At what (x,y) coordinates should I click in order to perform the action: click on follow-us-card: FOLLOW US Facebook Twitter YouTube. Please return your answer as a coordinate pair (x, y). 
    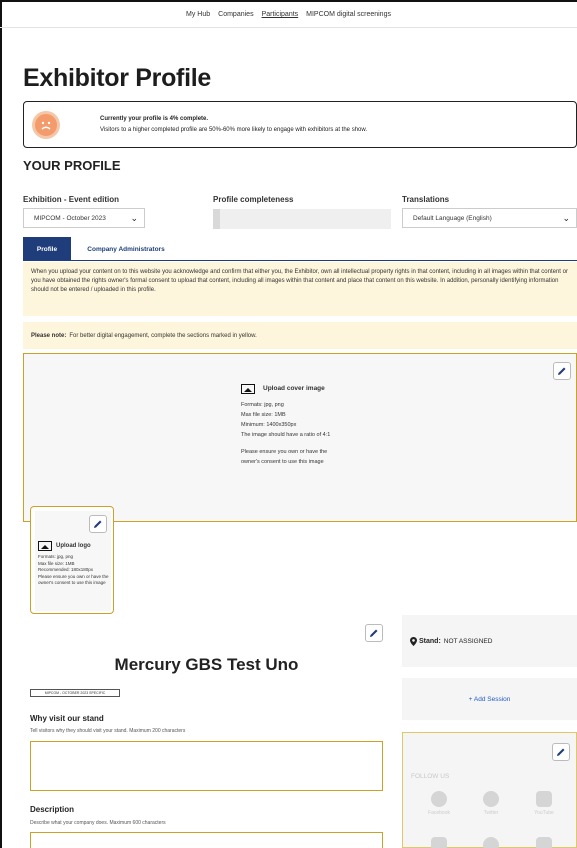
    Looking at the image, I should click on (489, 790).